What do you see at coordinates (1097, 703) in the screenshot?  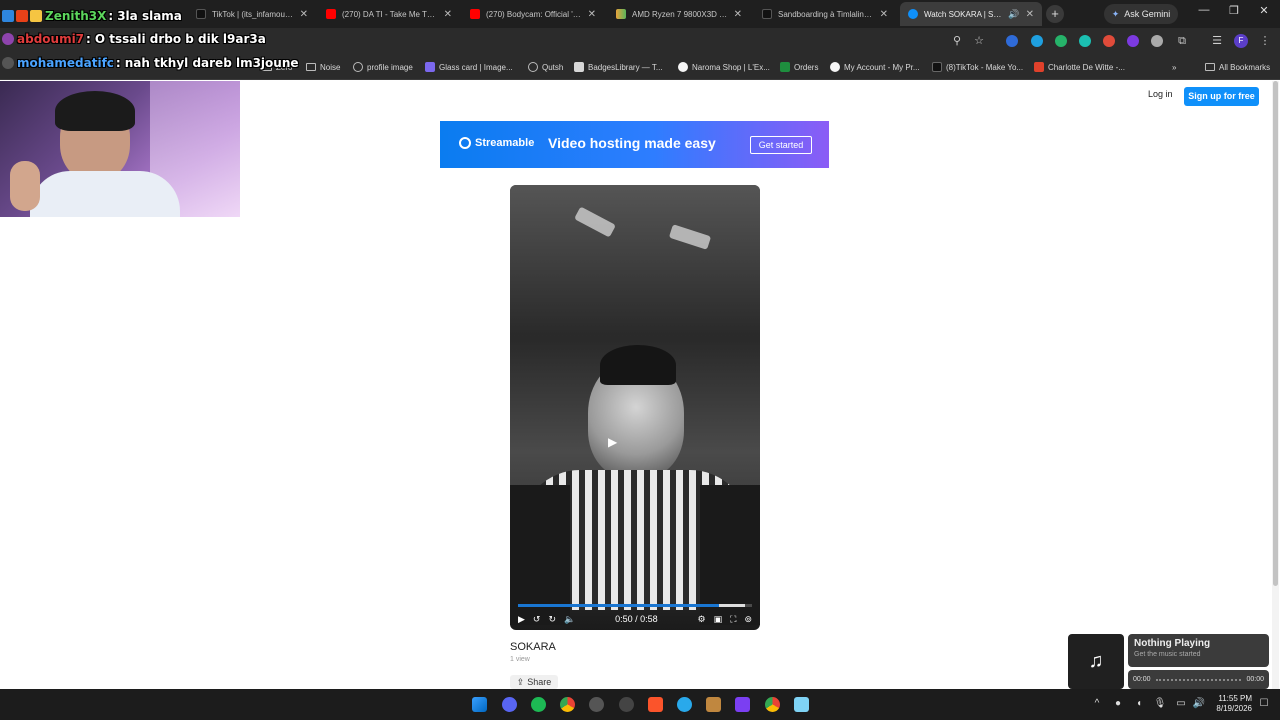 I see `tray-overflow-icon: ^` at bounding box center [1097, 703].